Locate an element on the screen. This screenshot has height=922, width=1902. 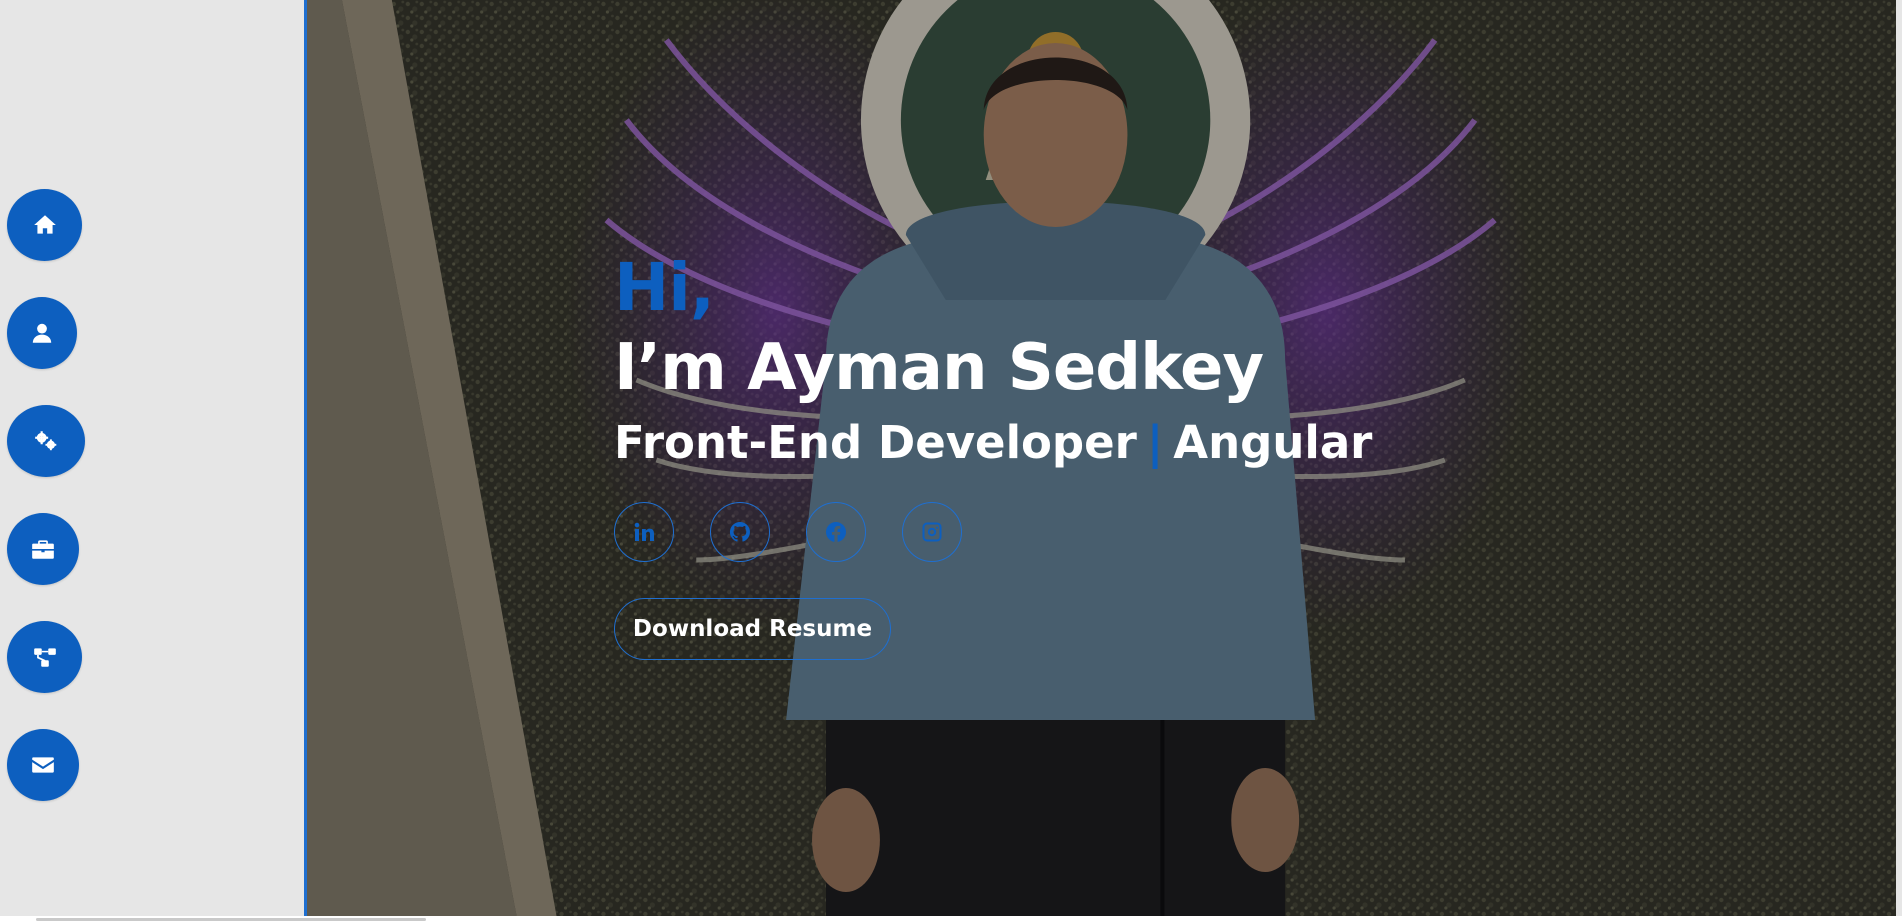
projects-icon is located at coordinates (44, 657).